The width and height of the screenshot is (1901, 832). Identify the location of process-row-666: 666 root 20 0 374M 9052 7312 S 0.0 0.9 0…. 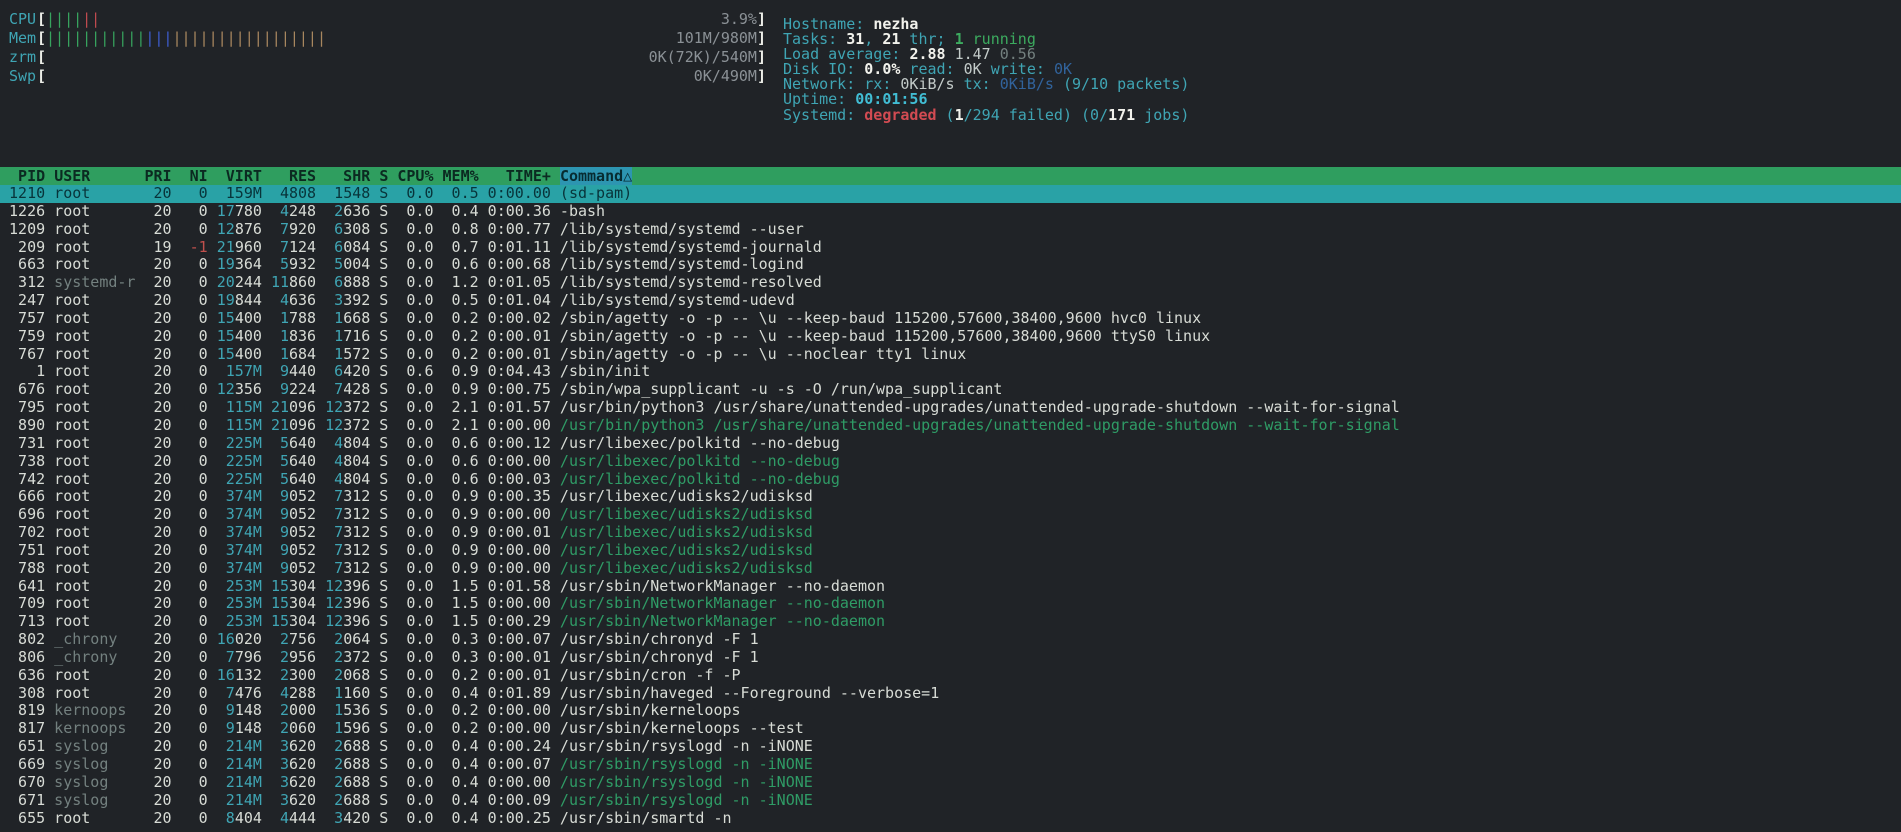
(950, 496).